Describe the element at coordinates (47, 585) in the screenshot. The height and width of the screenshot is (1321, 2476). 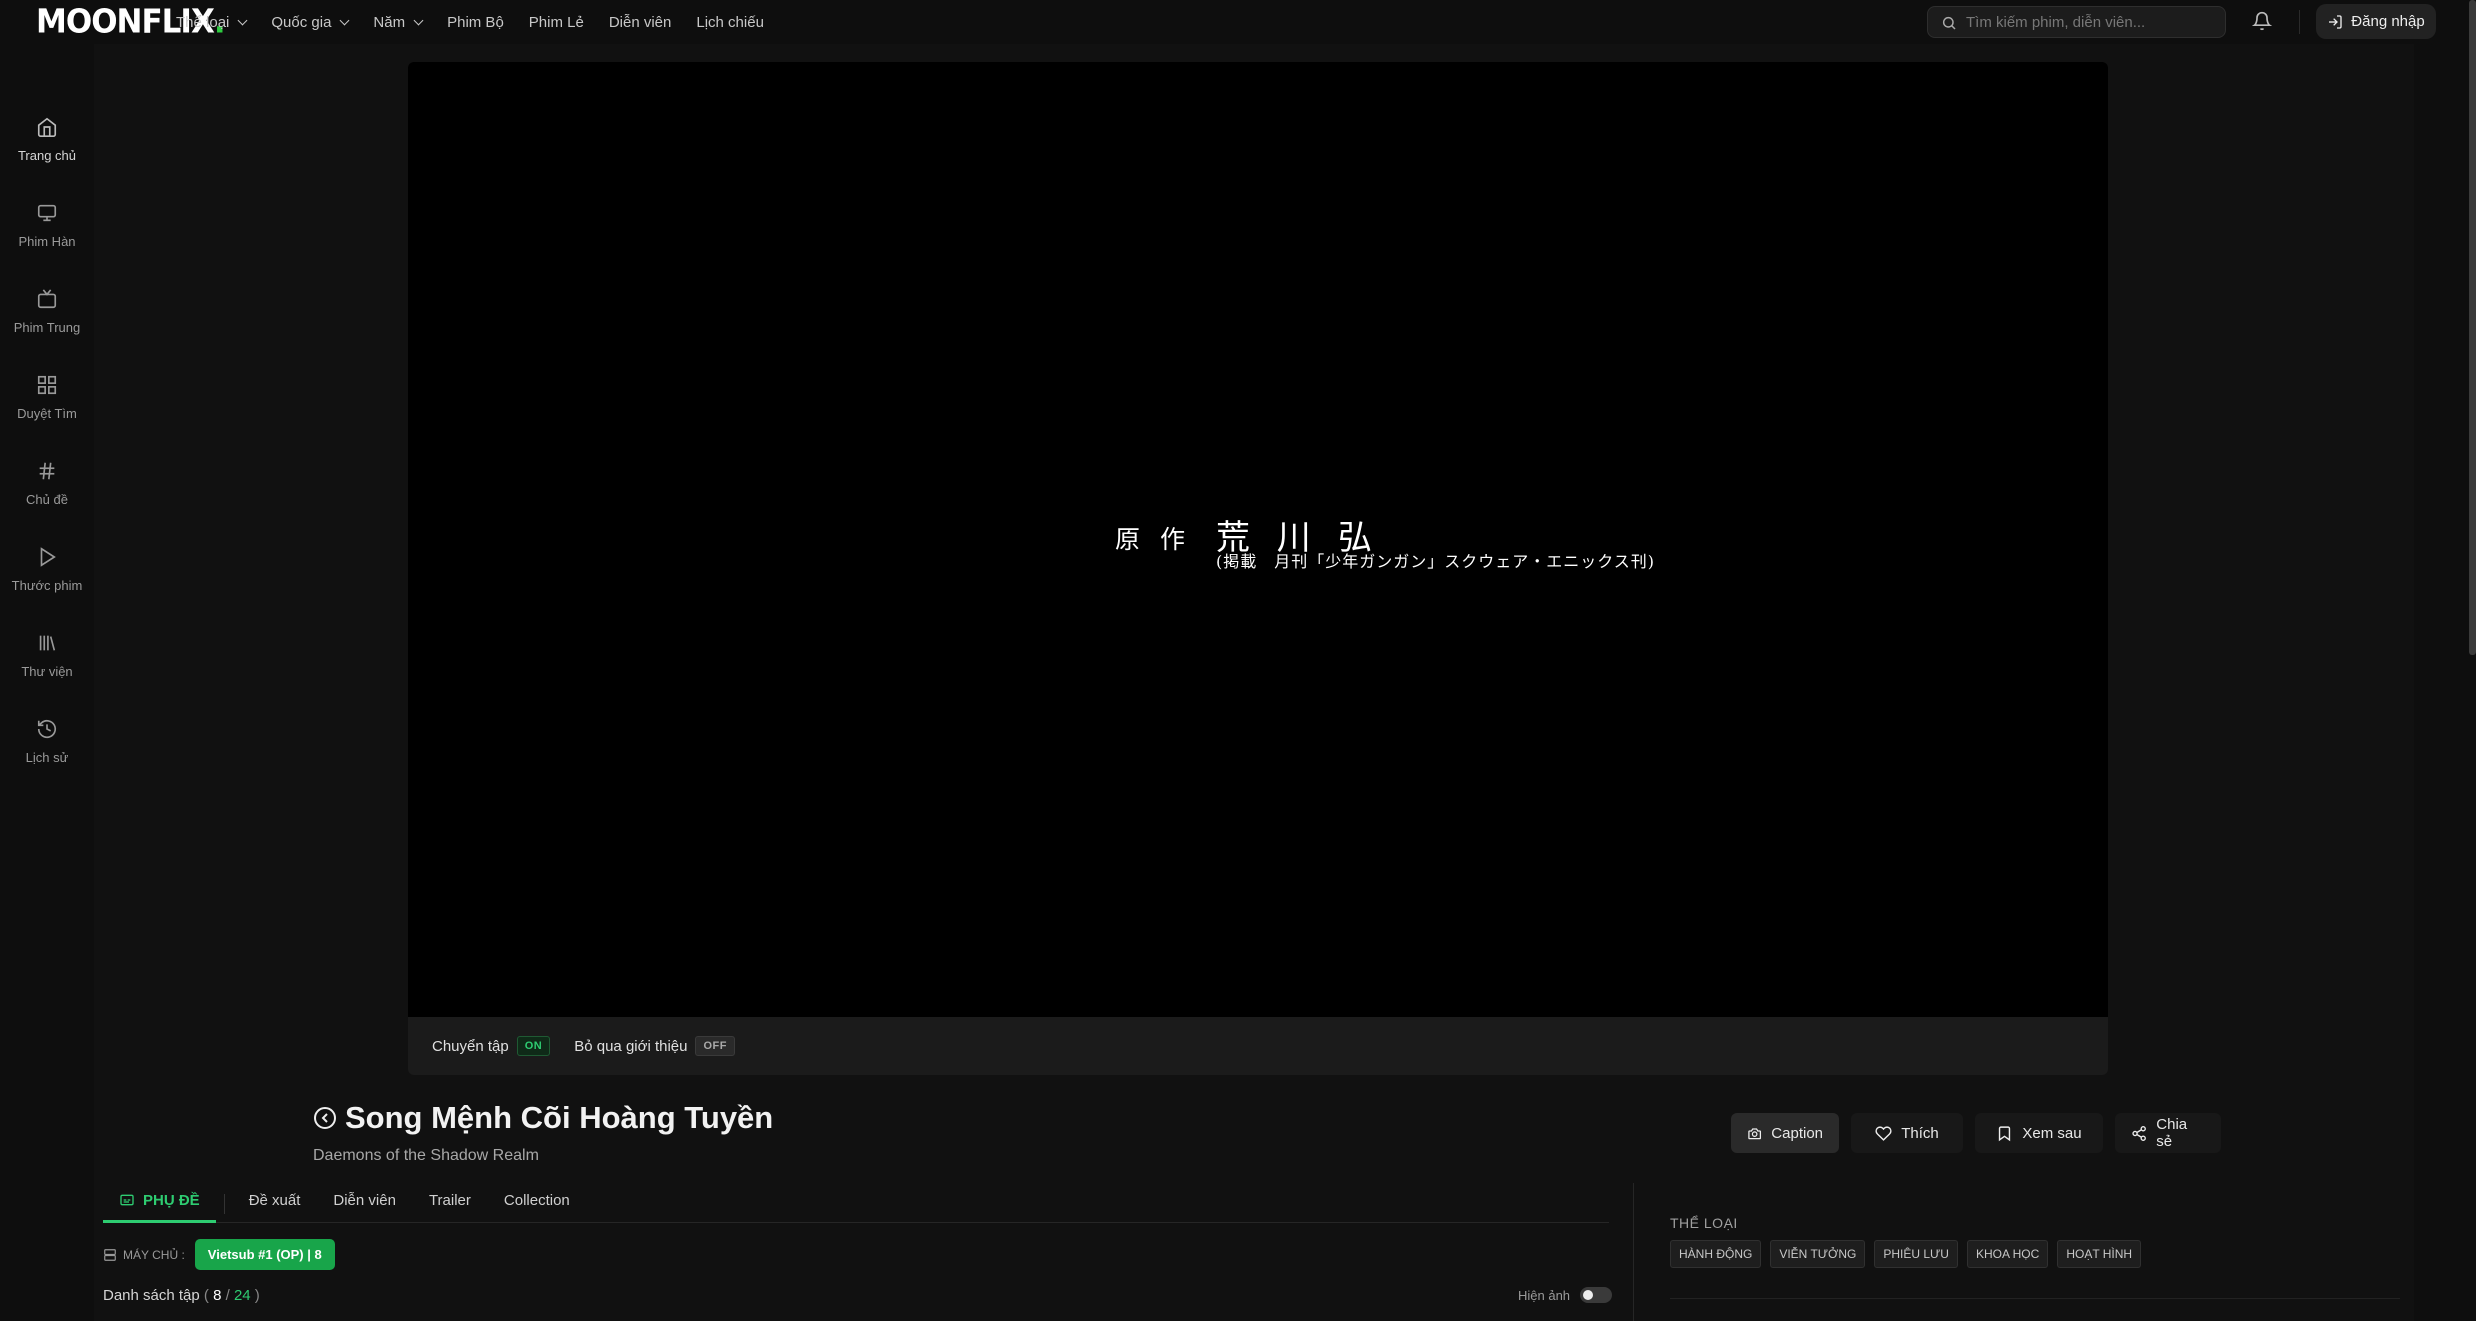
I see `sidebar-item-label: Thước phim` at that location.